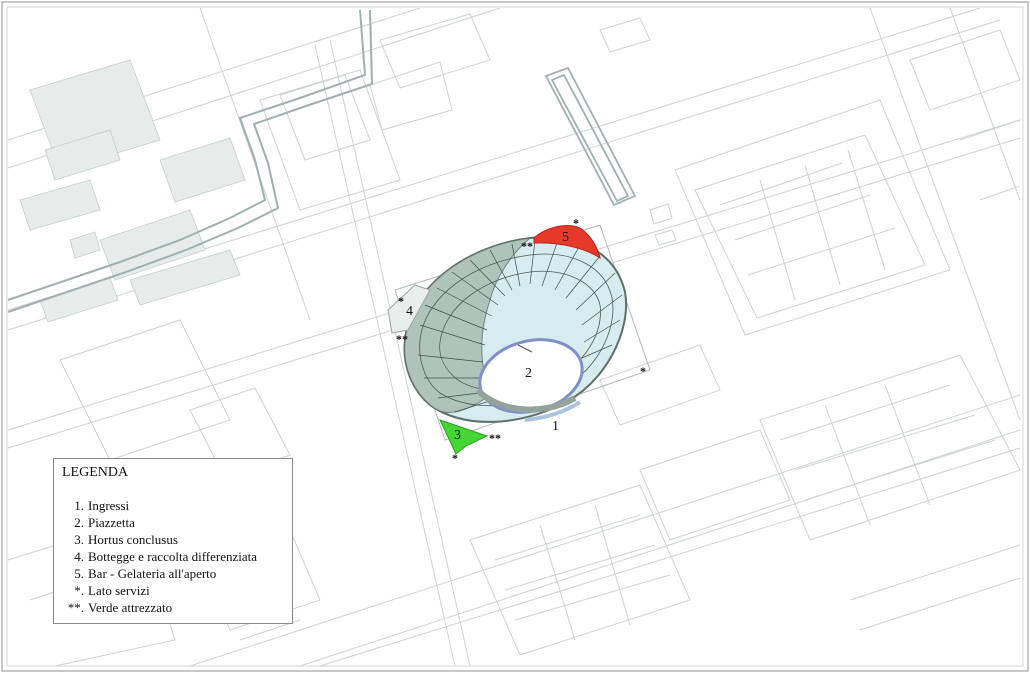 This screenshot has width=1030, height=673. What do you see at coordinates (79, 505) in the screenshot?
I see `legend-key: 1.` at bounding box center [79, 505].